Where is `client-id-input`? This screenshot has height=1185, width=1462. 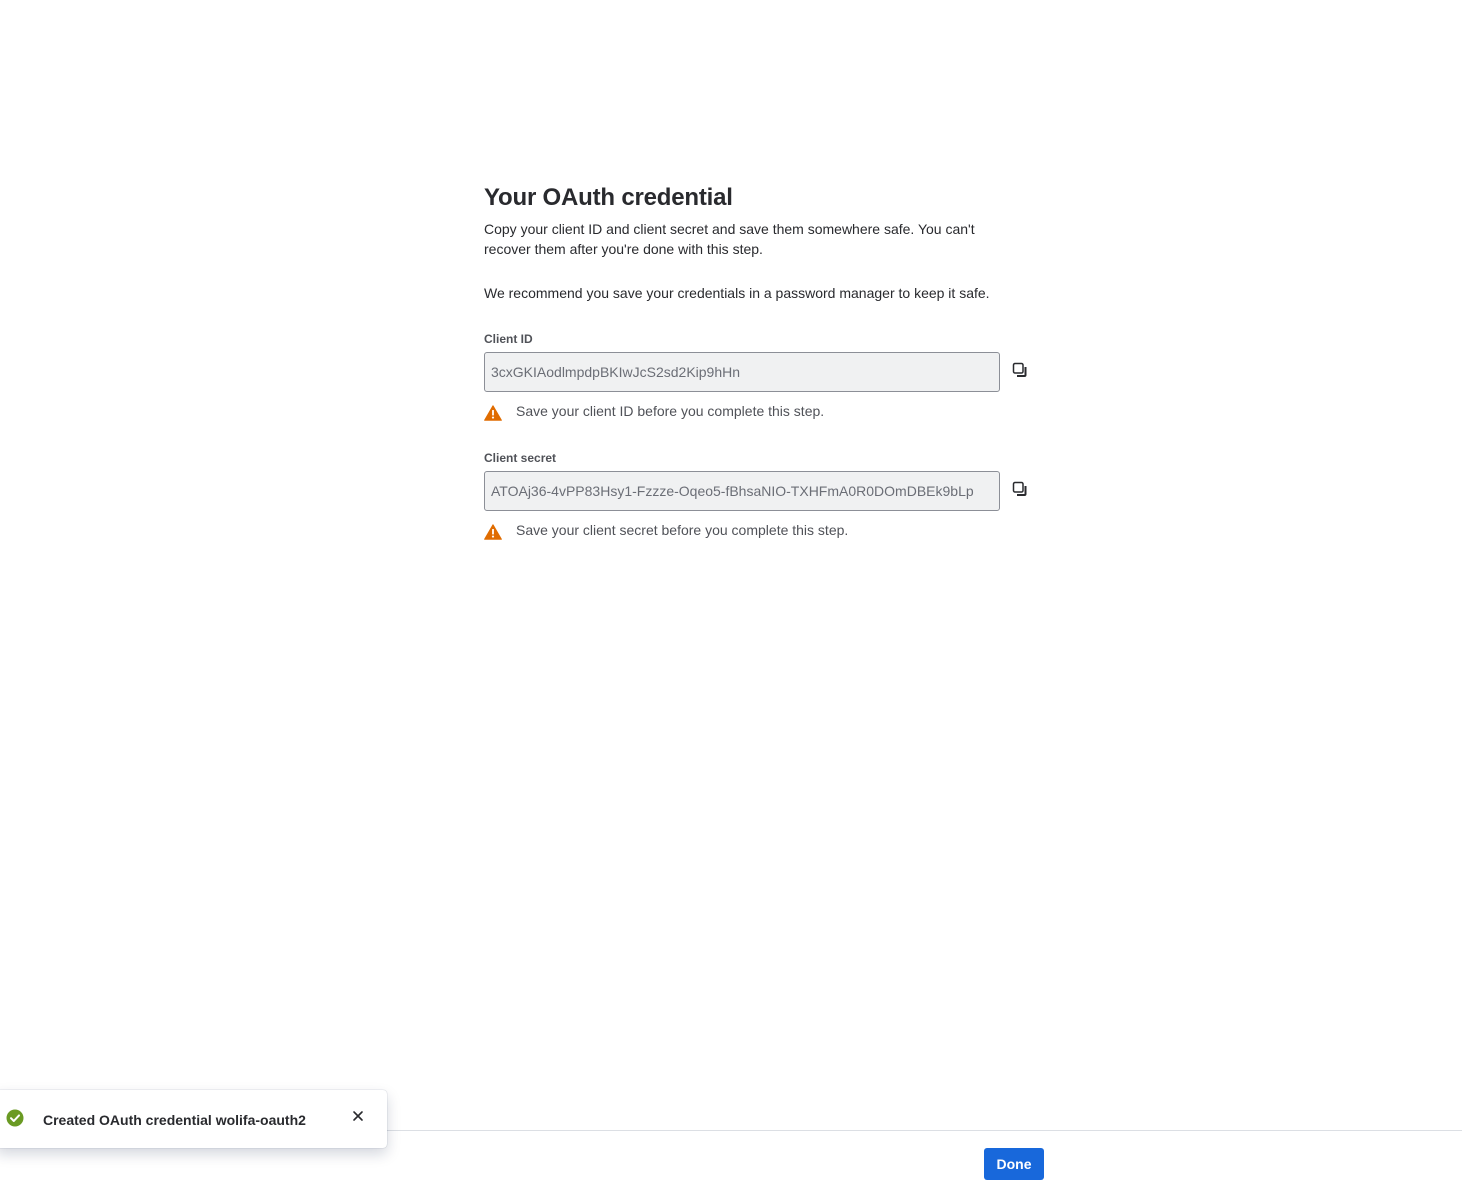
client-id-input is located at coordinates (742, 372).